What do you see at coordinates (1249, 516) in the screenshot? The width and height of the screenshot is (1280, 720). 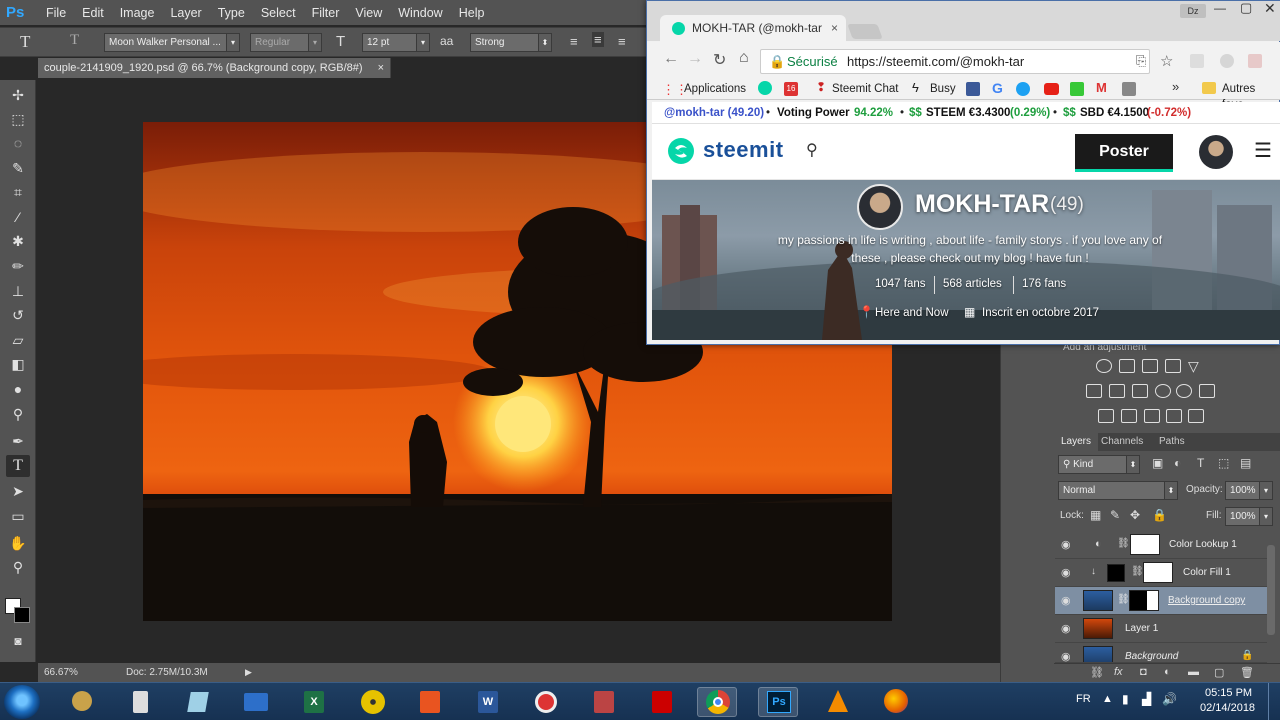 I see `fill-input: 100% ▾` at bounding box center [1249, 516].